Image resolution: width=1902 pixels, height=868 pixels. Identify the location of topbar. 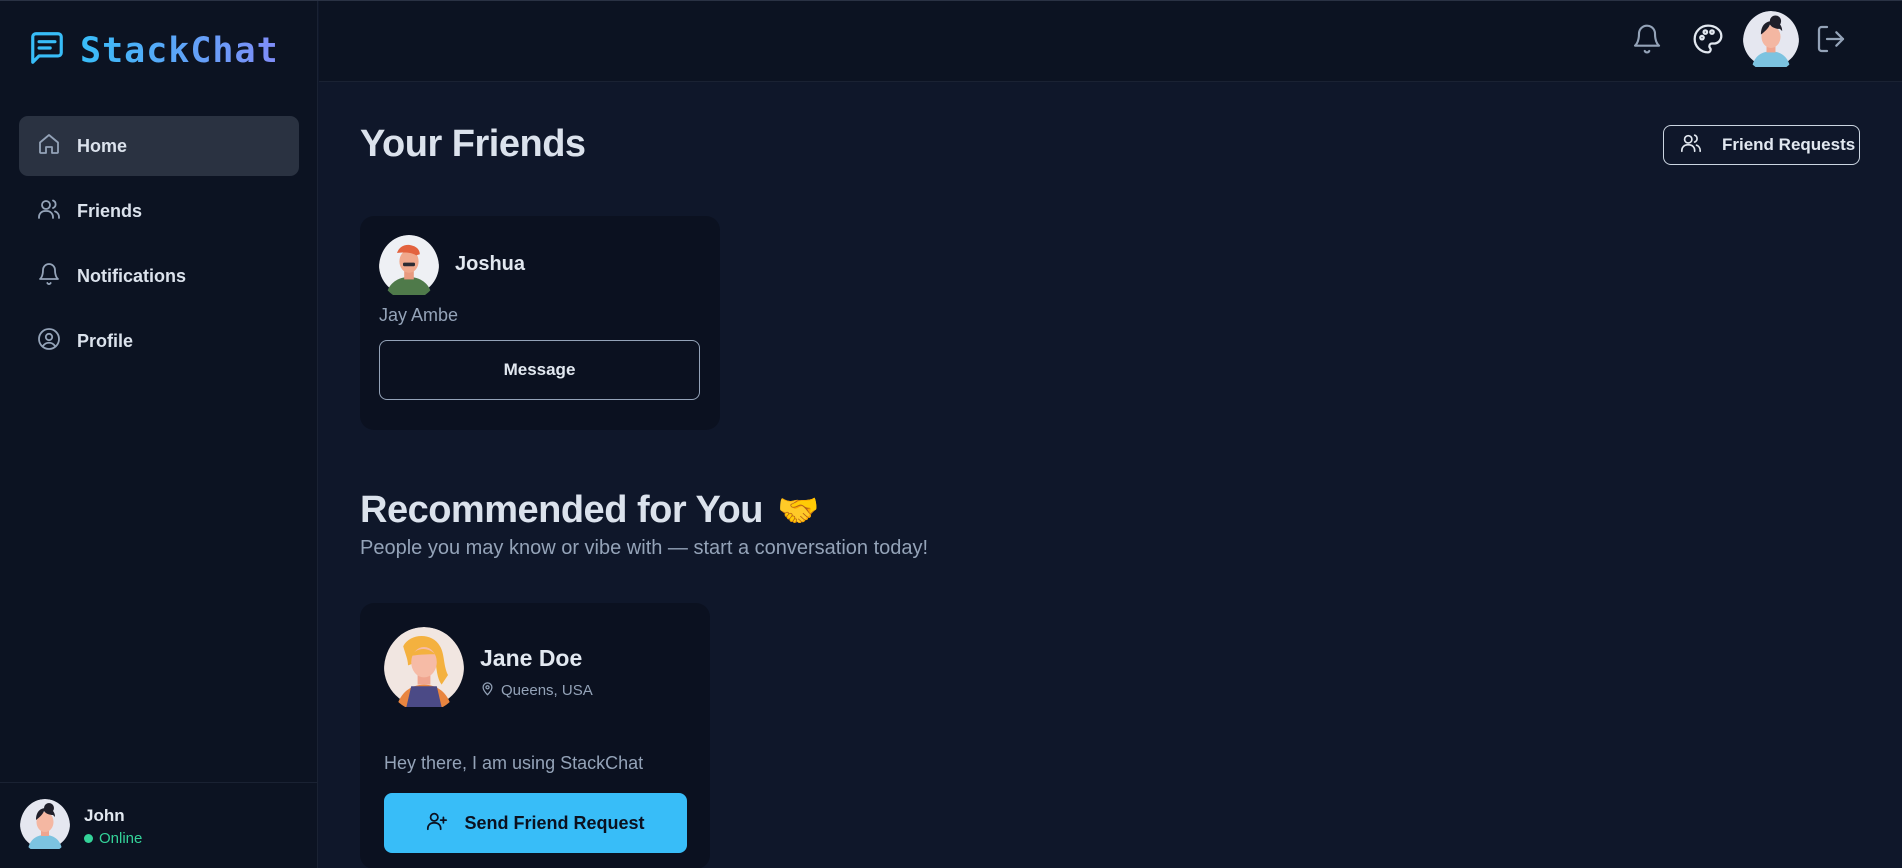
(1110, 41).